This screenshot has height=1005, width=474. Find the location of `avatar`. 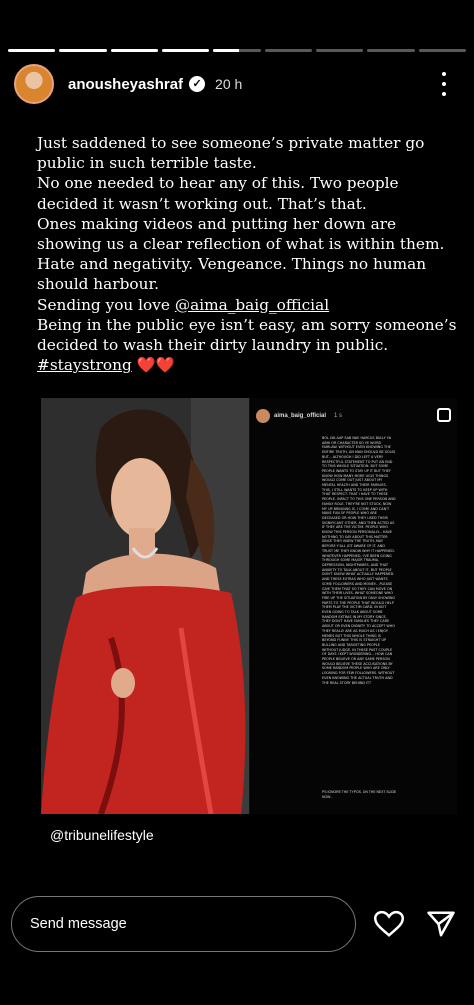

avatar is located at coordinates (34, 84).